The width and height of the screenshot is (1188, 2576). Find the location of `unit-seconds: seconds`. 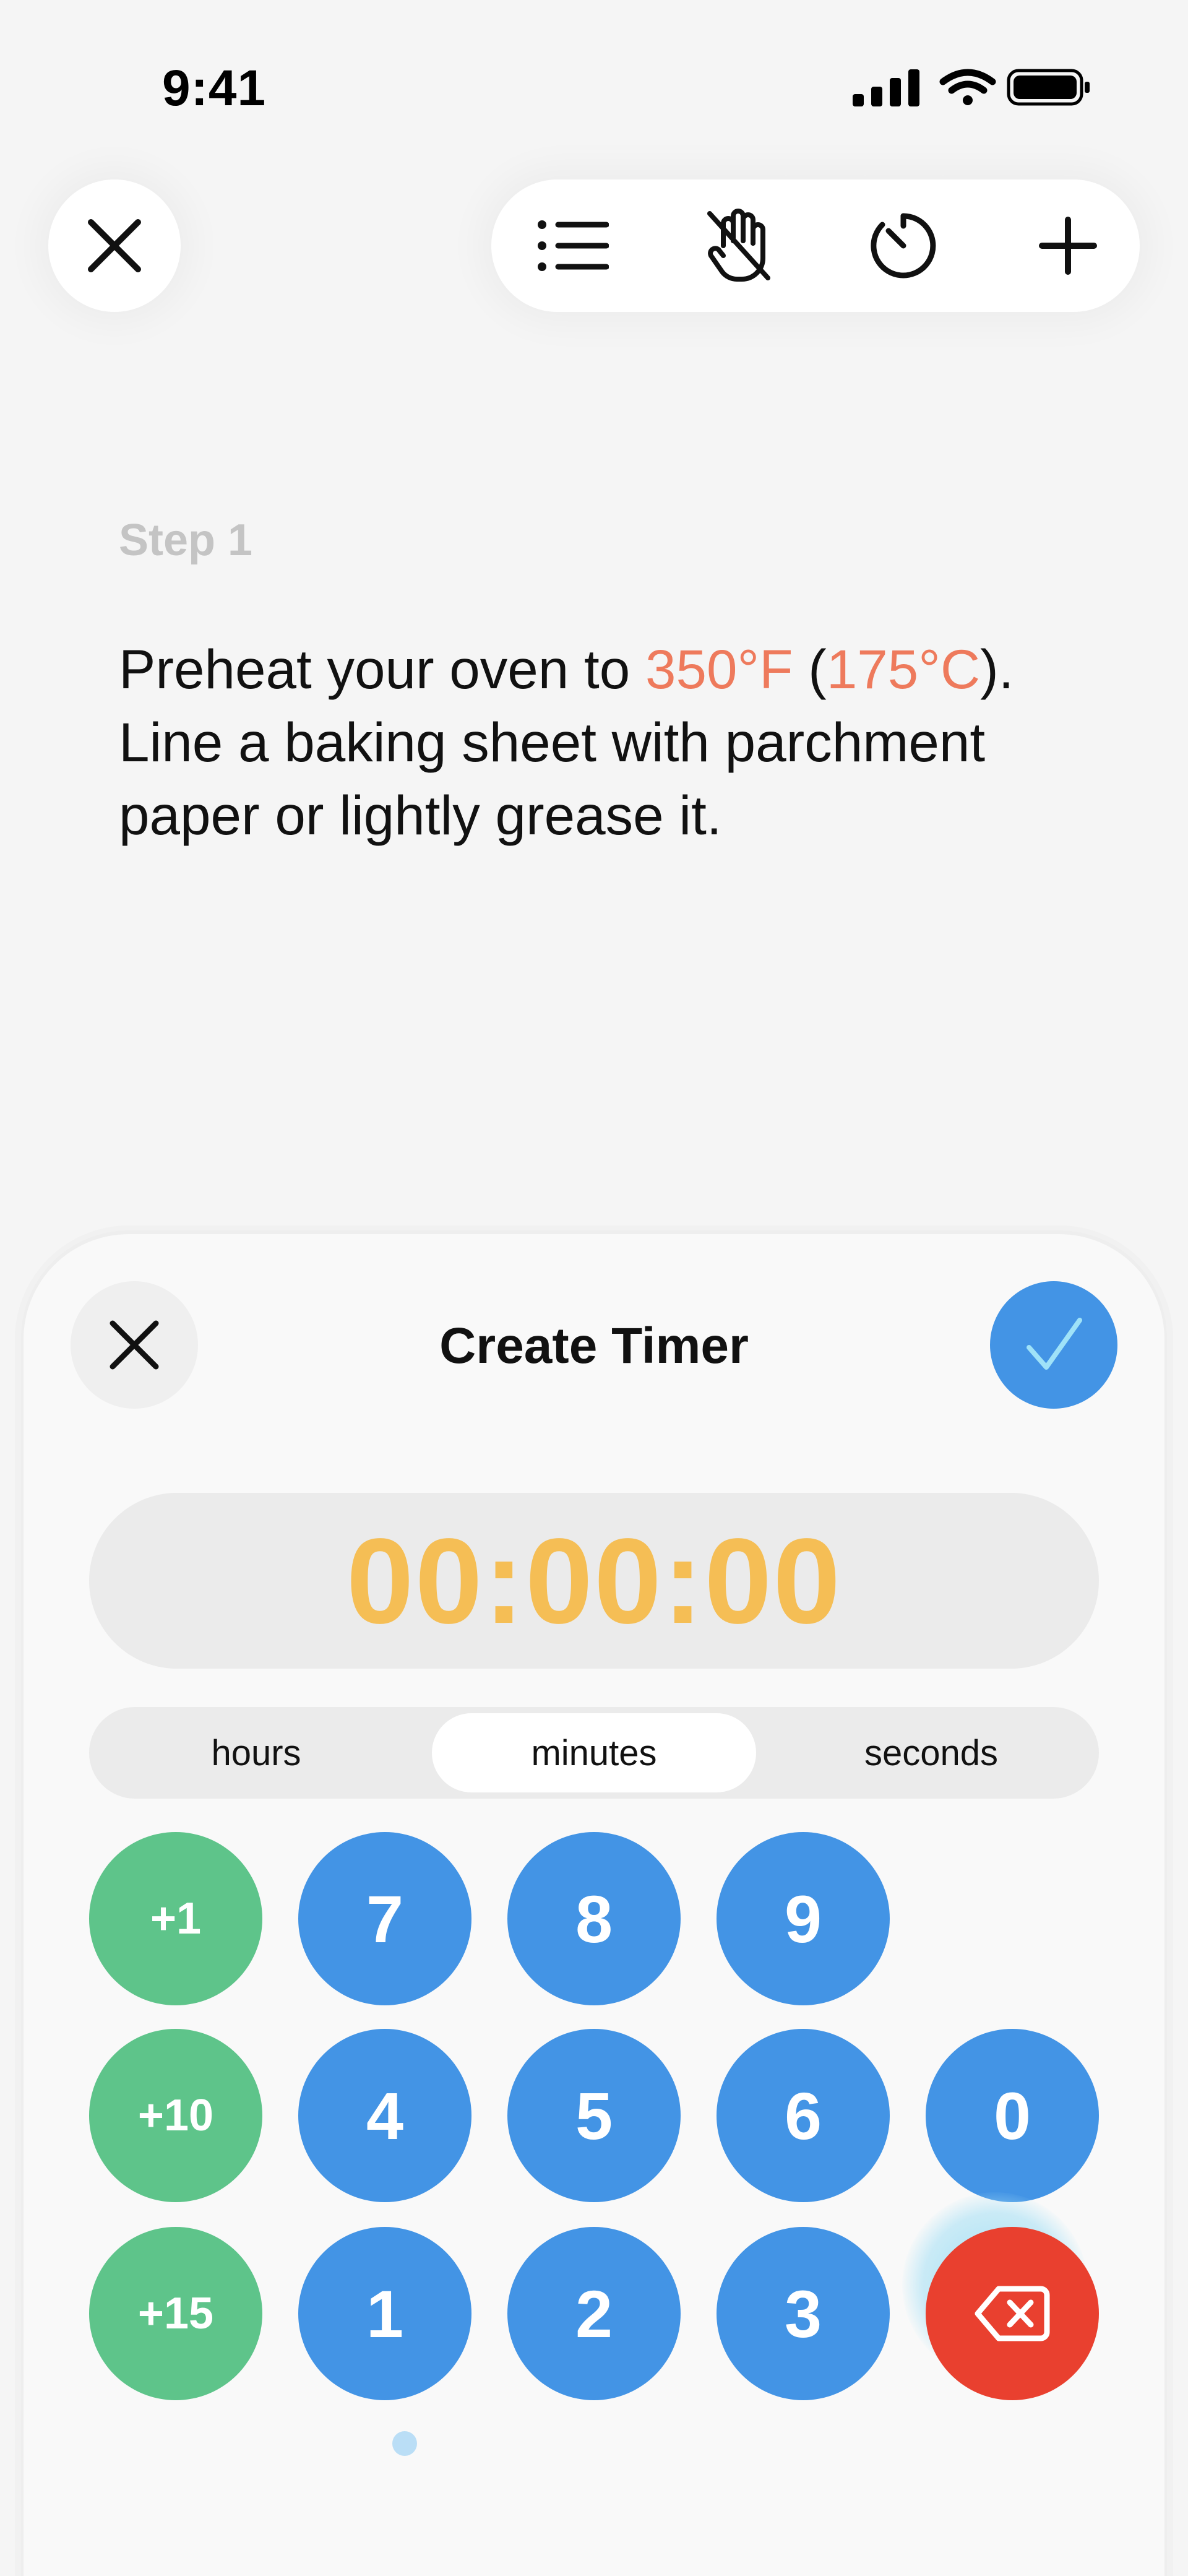

unit-seconds: seconds is located at coordinates (932, 1752).